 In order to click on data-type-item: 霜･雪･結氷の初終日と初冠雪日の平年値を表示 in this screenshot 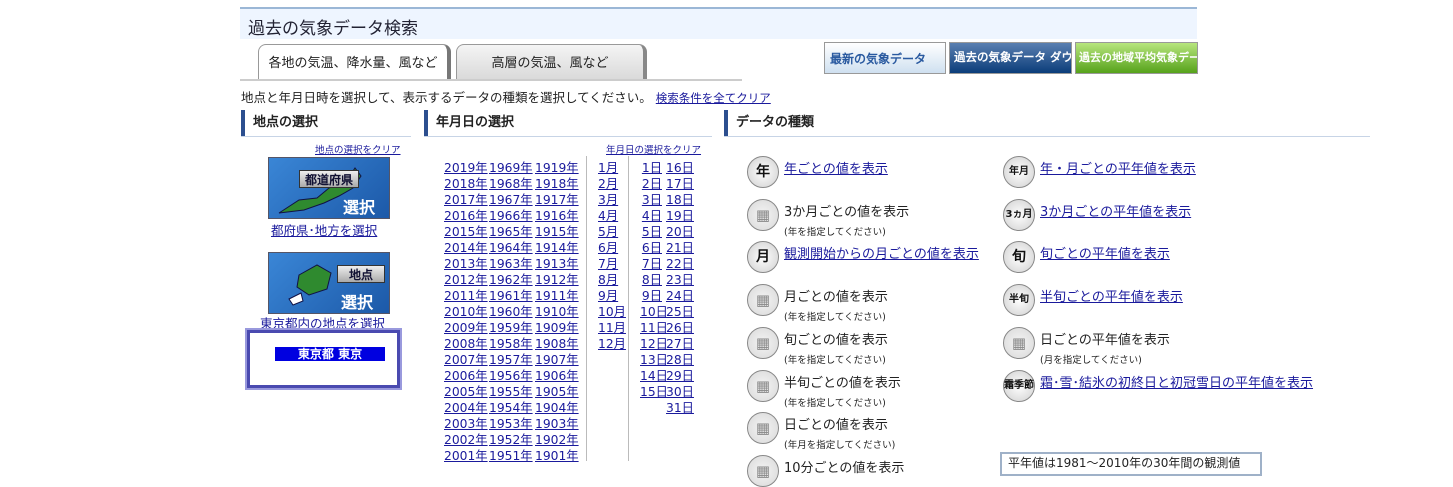, I will do `click(1176, 381)`.